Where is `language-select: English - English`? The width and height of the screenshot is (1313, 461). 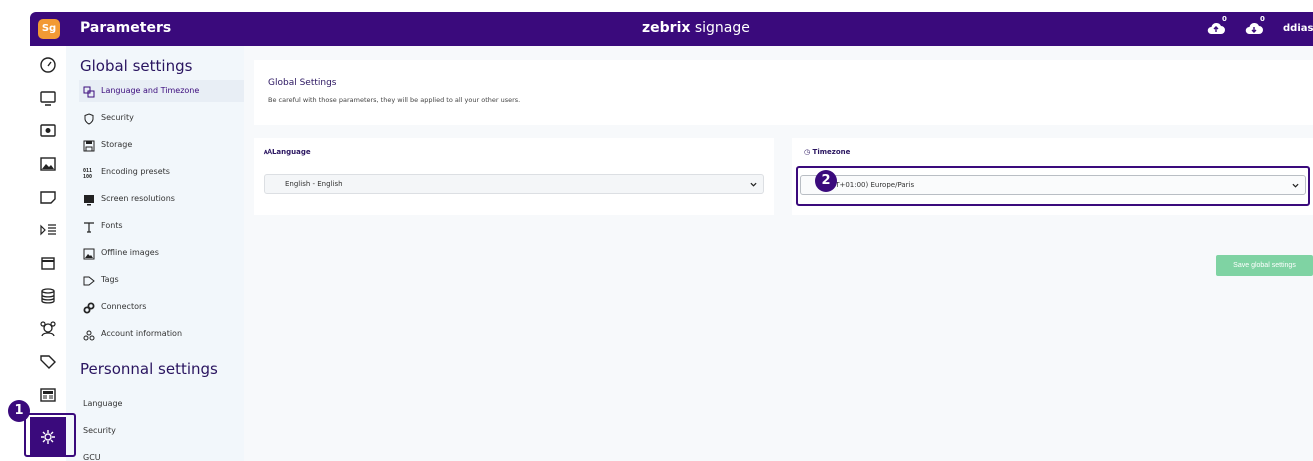 language-select: English - English is located at coordinates (514, 184).